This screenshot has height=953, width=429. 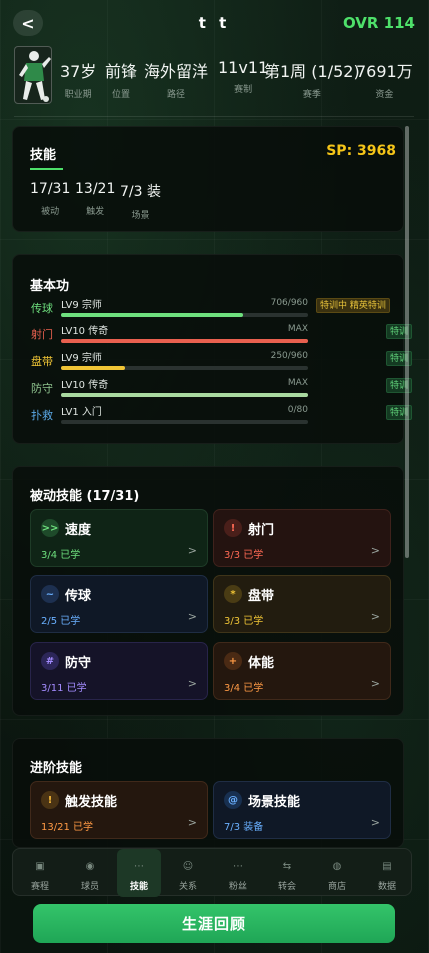 I want to click on nav-item-transfer: ⇆ 转会, so click(x=287, y=873).